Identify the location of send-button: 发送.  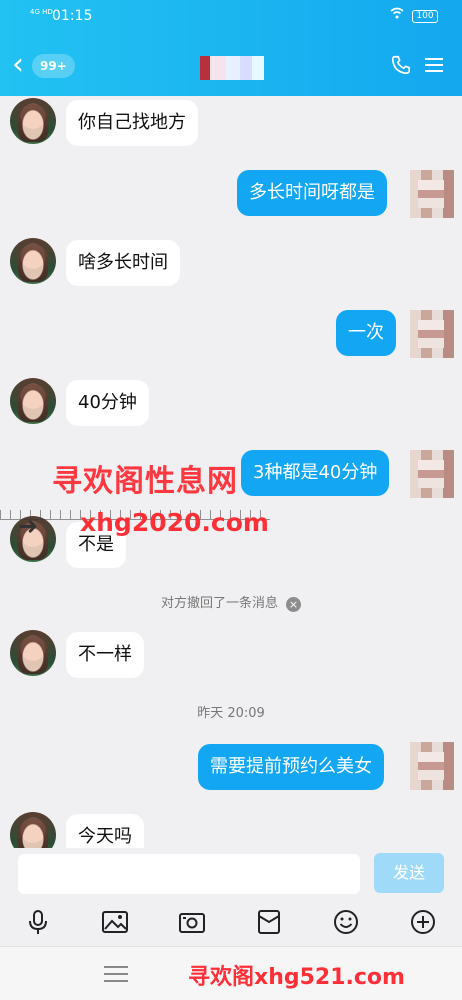
(409, 873).